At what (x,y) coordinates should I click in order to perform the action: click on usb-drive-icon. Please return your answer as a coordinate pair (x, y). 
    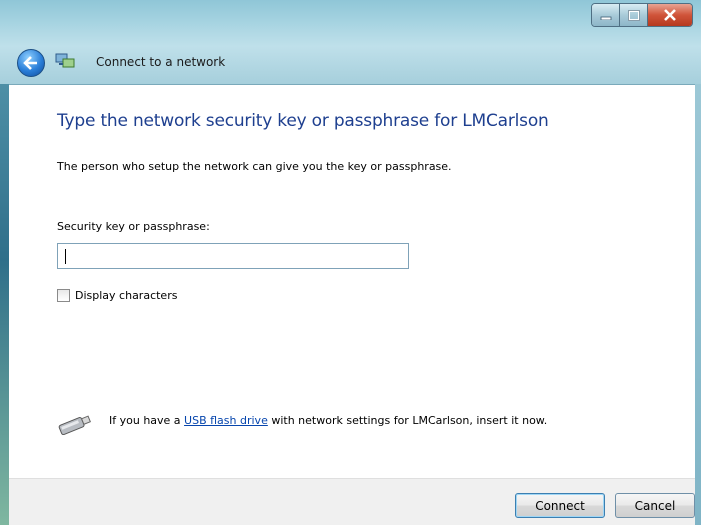
    Looking at the image, I should click on (74, 425).